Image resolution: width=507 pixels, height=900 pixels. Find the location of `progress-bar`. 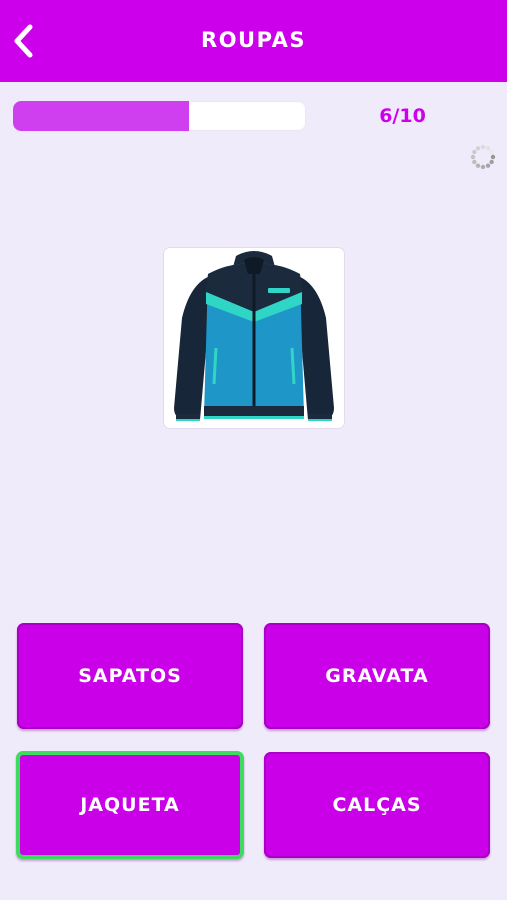

progress-bar is located at coordinates (159, 116).